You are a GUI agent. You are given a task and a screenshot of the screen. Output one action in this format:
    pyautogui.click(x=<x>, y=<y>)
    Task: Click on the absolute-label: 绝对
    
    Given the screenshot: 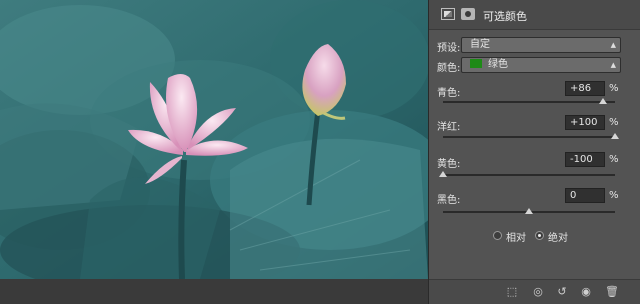 What is the action you would take?
    pyautogui.click(x=558, y=238)
    